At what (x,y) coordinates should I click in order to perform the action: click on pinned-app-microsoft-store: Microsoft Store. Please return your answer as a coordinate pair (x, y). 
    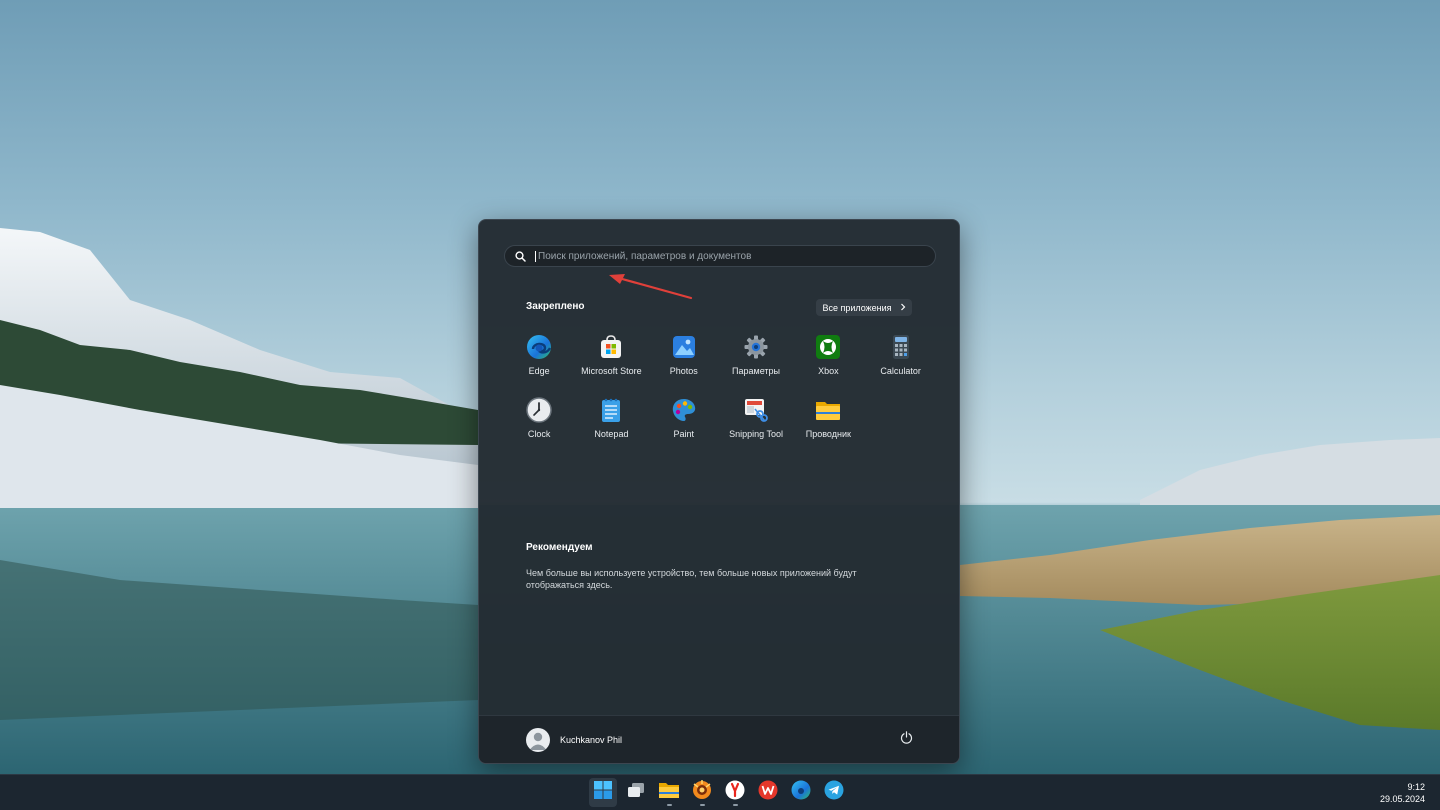
    Looking at the image, I should click on (611, 364).